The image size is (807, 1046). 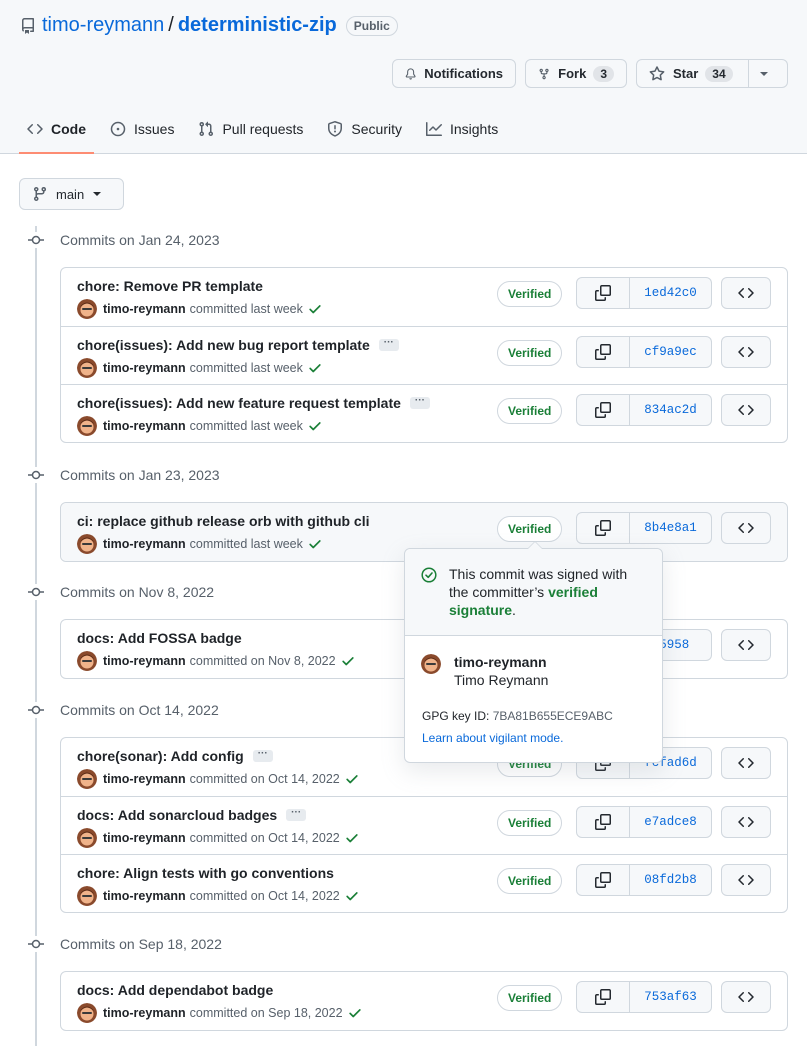 What do you see at coordinates (671, 822) in the screenshot?
I see `commit-sha-link: e7adce8` at bounding box center [671, 822].